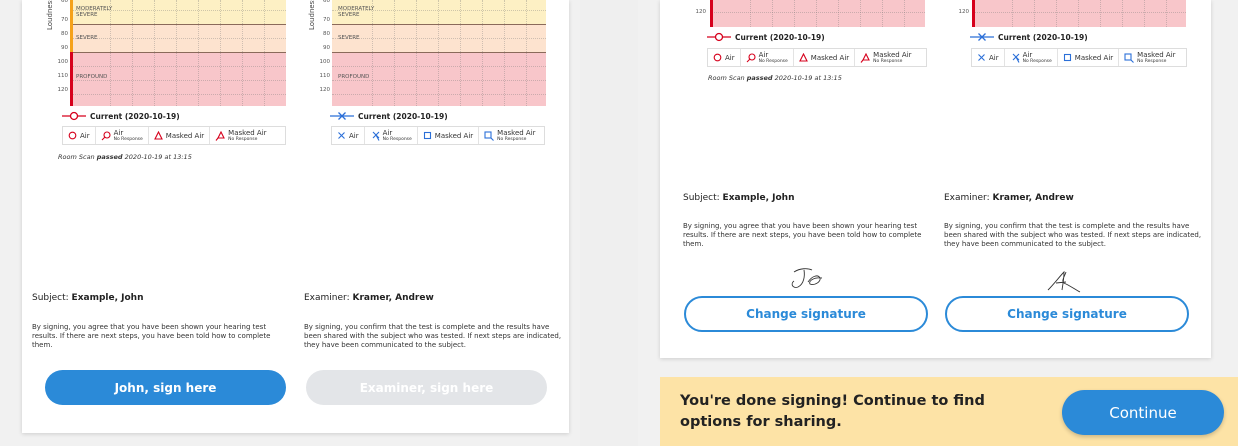  I want to click on examiner-change-signature-button: Change signature, so click(1067, 314).